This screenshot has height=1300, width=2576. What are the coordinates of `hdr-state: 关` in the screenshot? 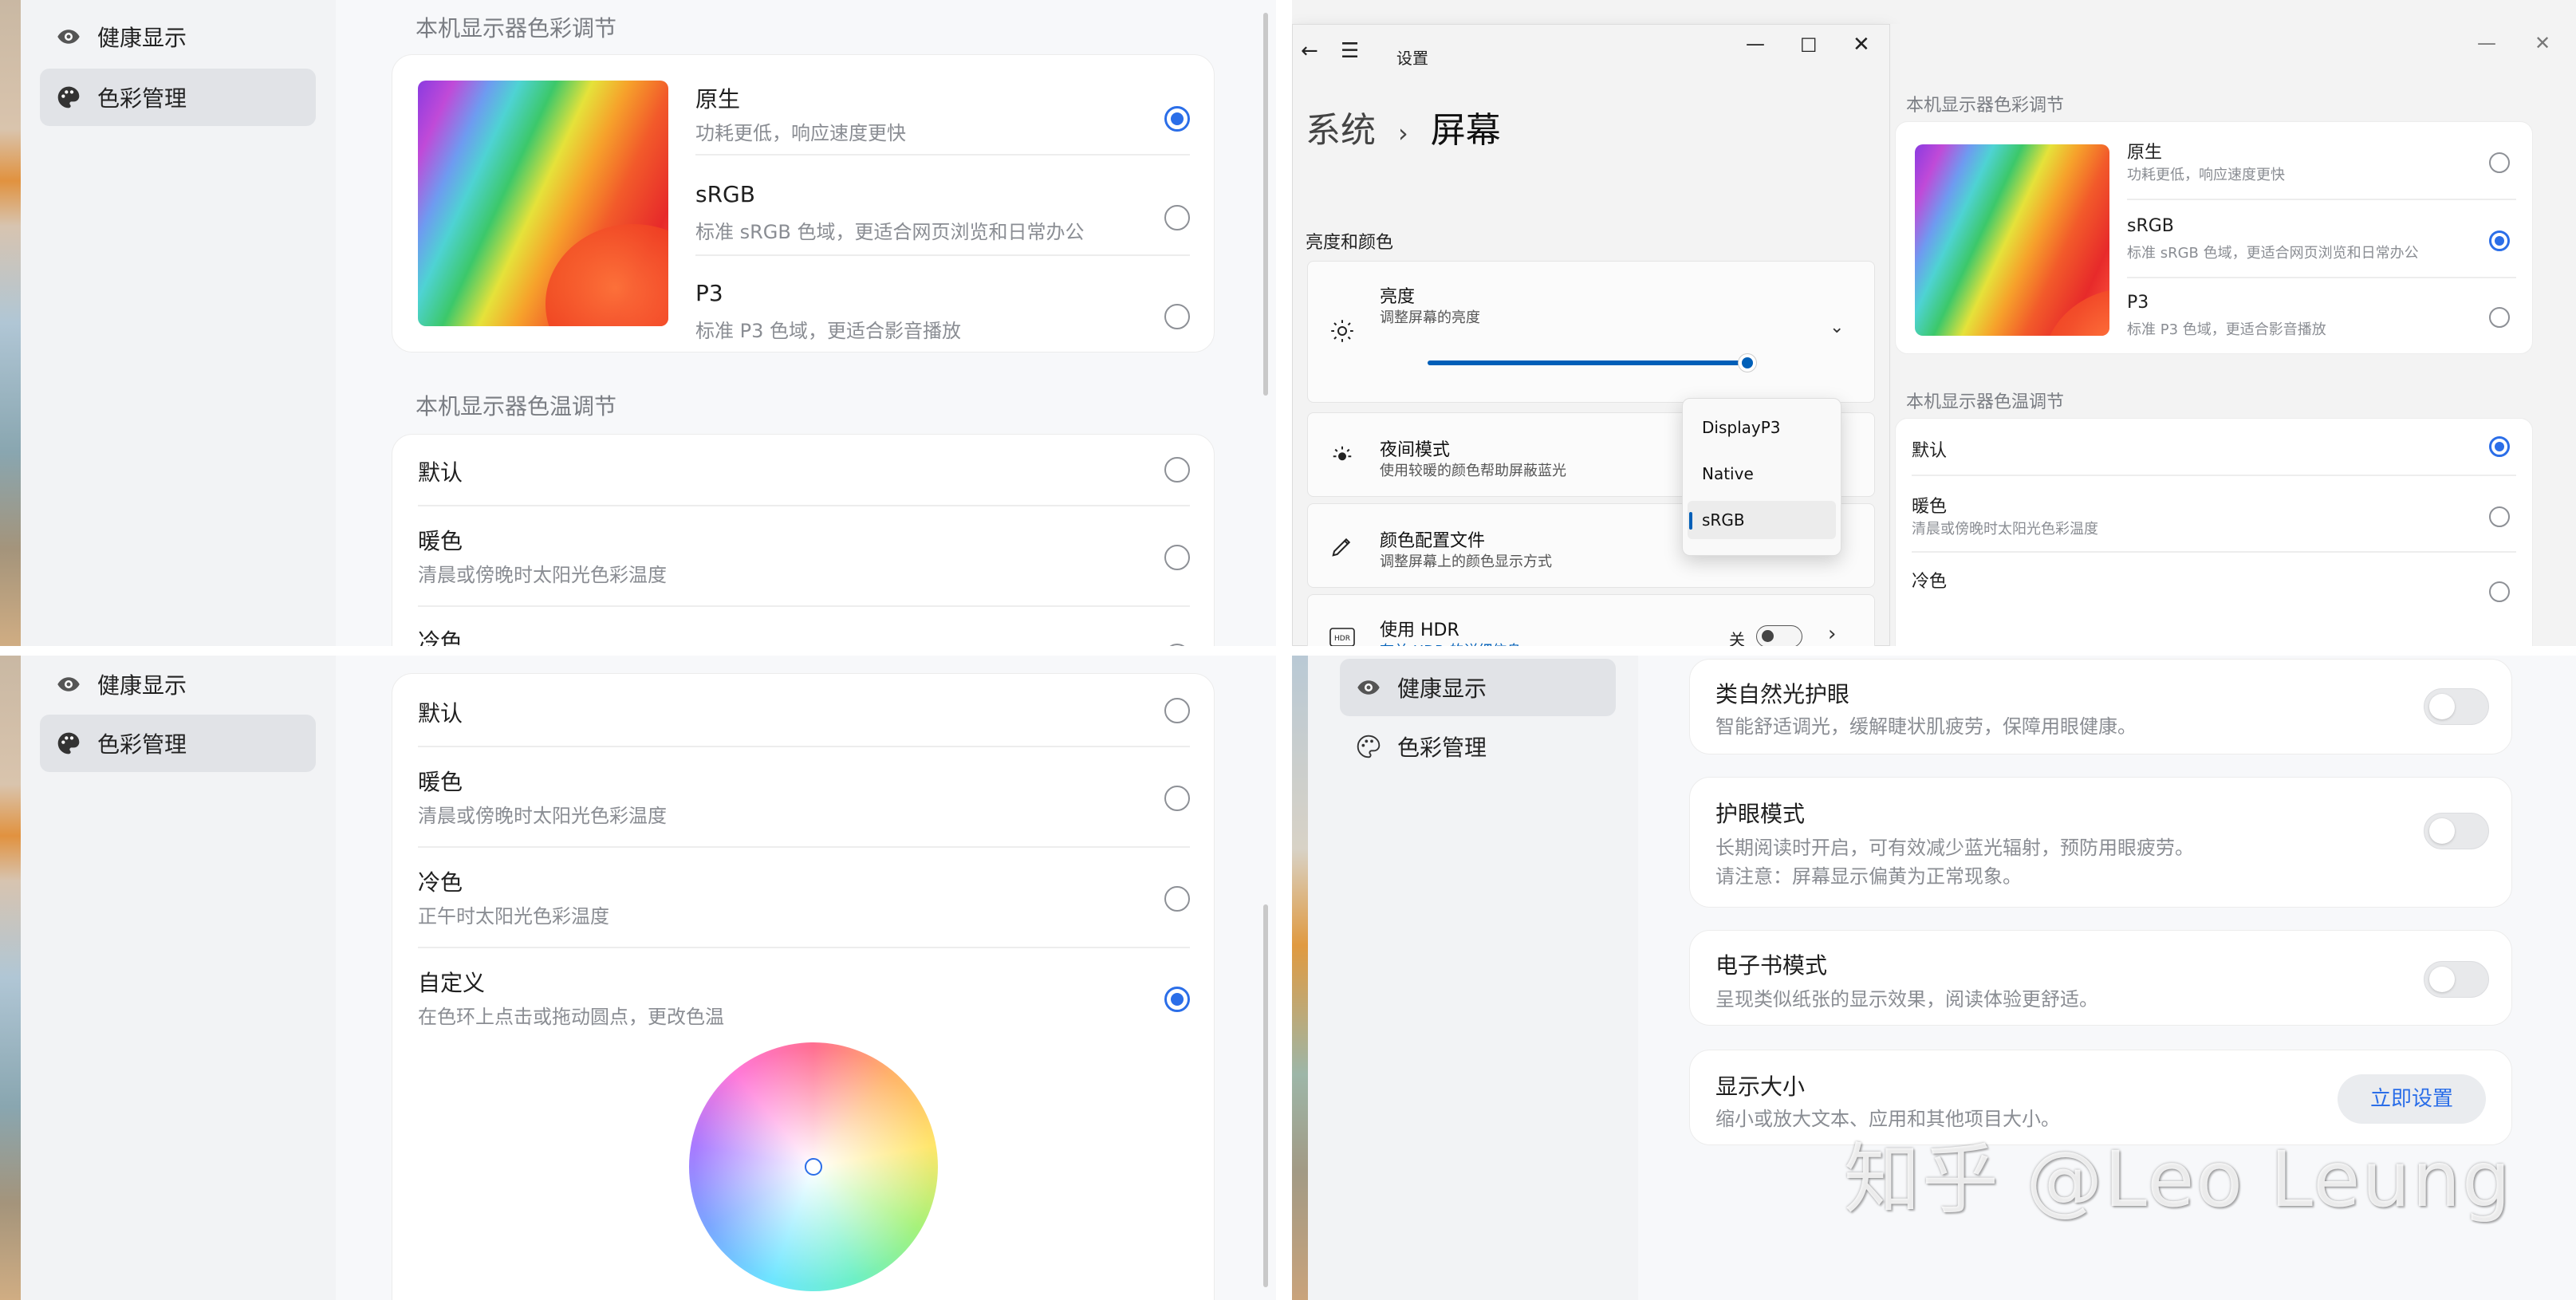 It's located at (1737, 638).